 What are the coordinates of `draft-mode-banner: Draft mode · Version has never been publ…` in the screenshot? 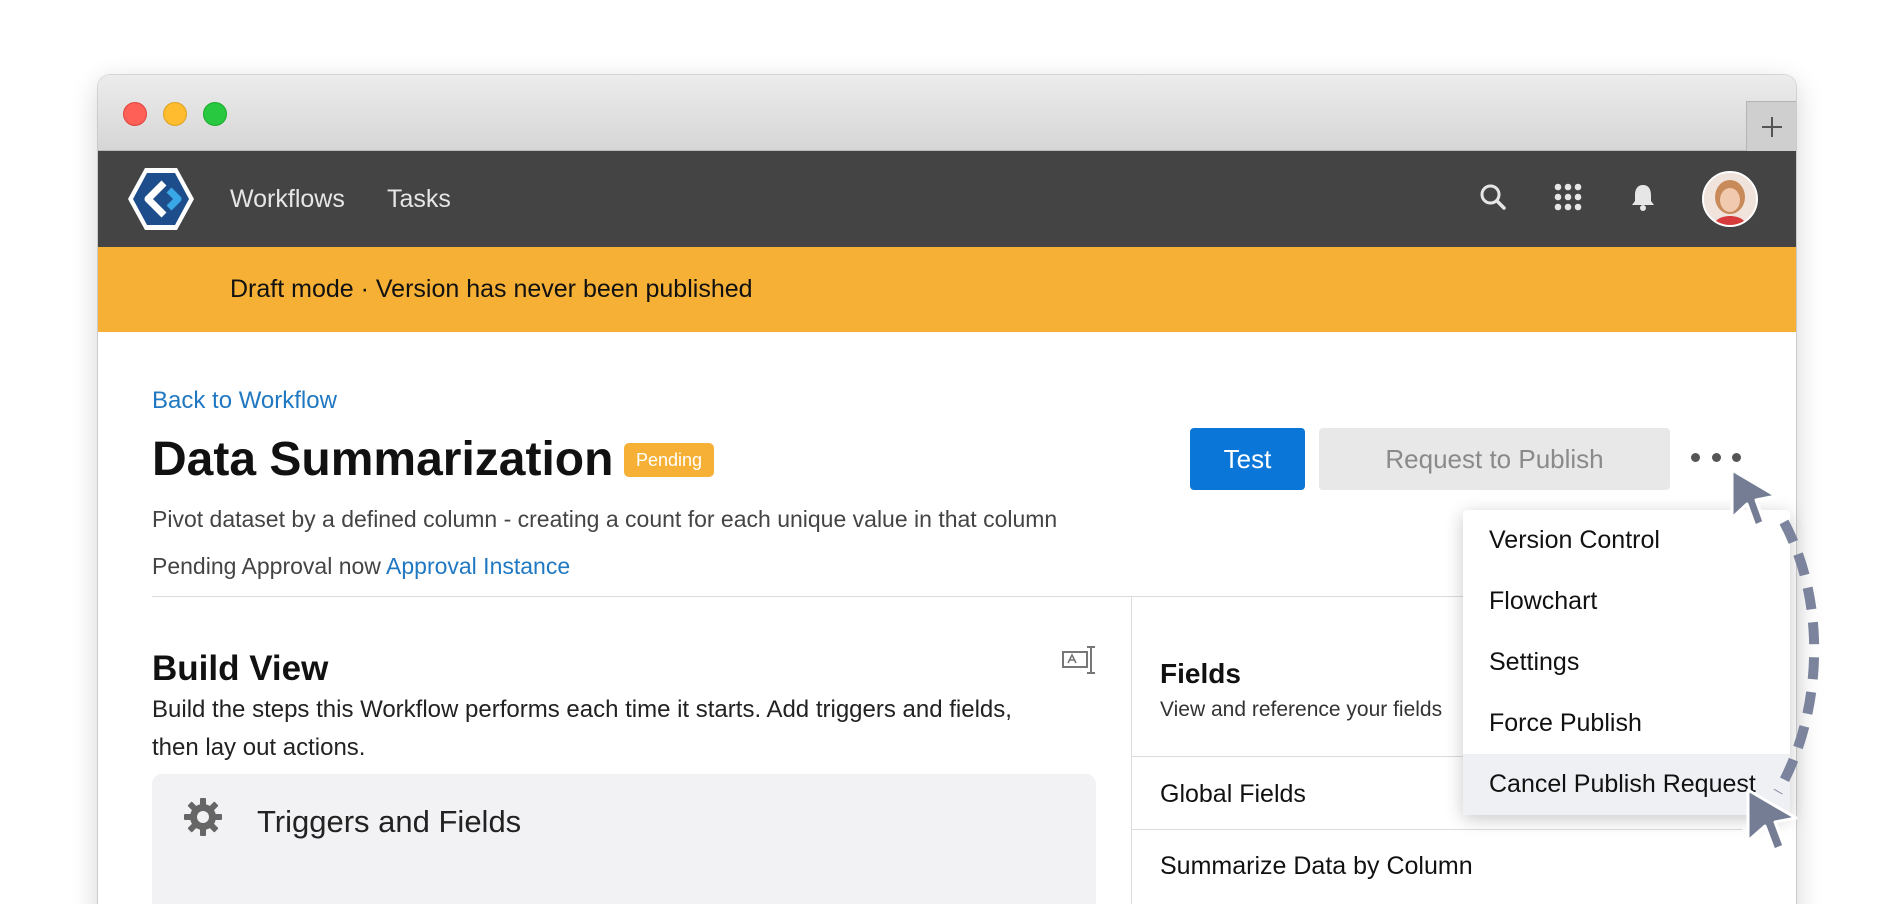 It's located at (947, 289).